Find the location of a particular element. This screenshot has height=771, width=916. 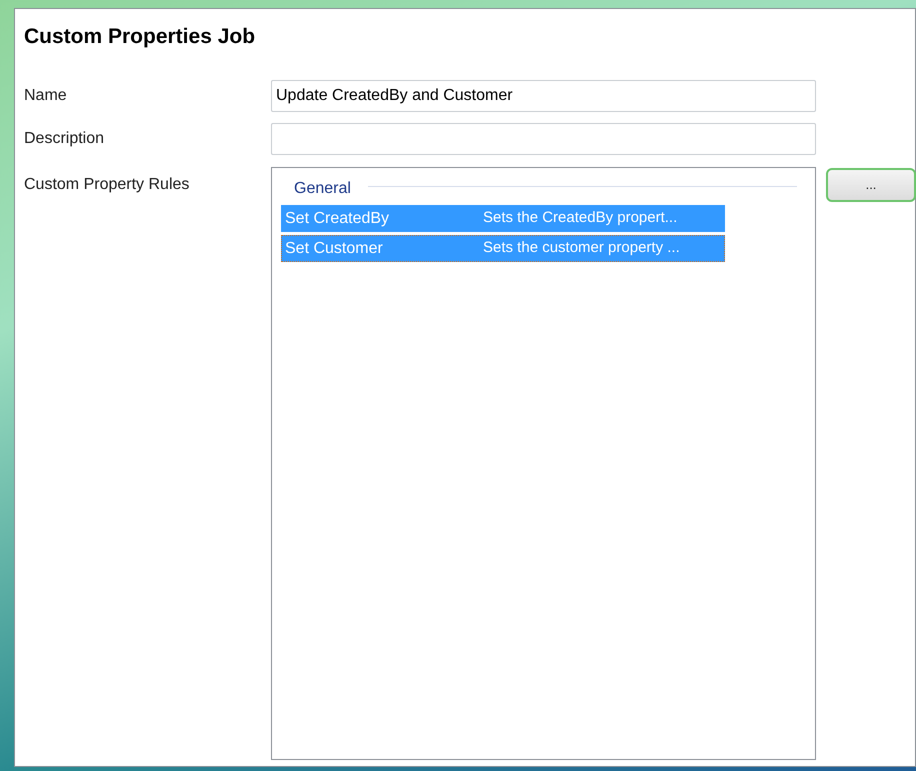

rule-name: Set CreatedBy is located at coordinates (337, 218).